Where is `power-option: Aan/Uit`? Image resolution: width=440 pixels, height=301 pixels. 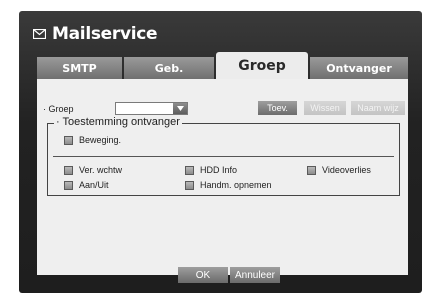
power-option: Aan/Uit is located at coordinates (86, 185).